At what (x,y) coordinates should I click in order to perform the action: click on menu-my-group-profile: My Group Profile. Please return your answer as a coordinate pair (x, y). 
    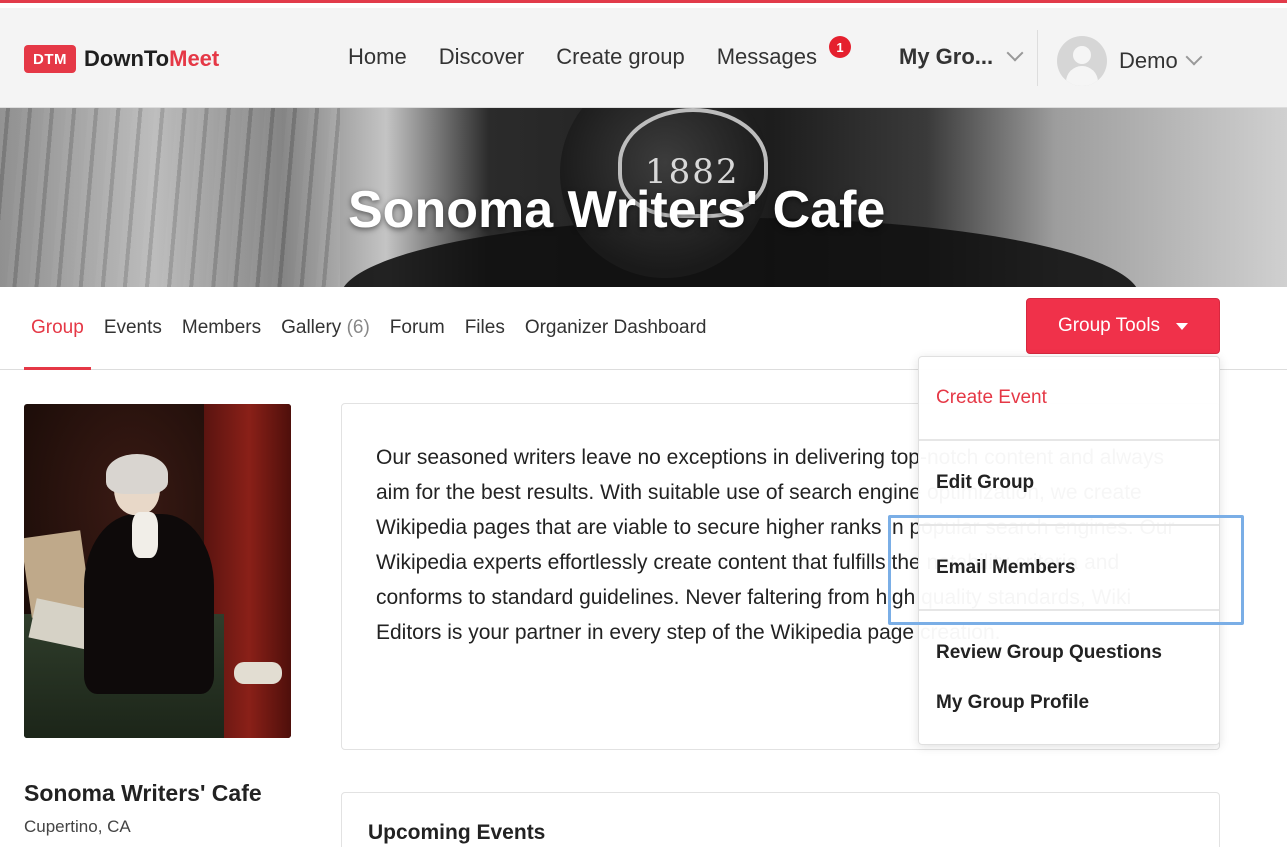
    Looking at the image, I should click on (1012, 703).